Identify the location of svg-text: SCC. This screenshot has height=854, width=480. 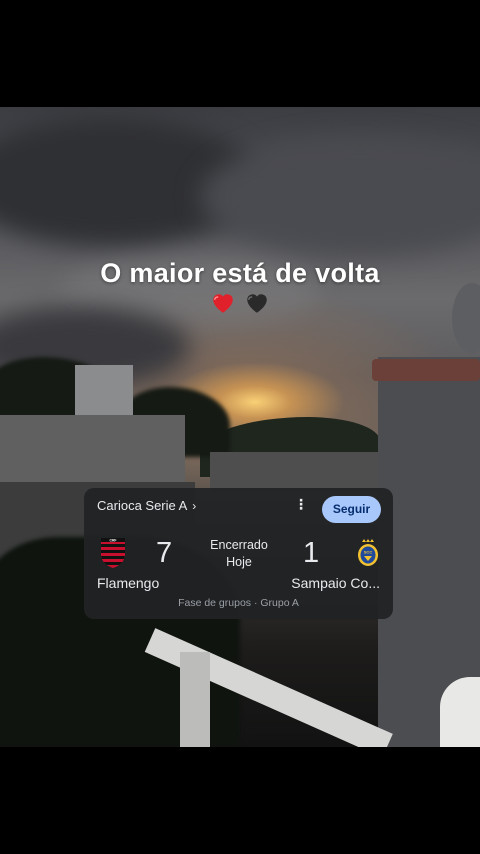
(368, 552).